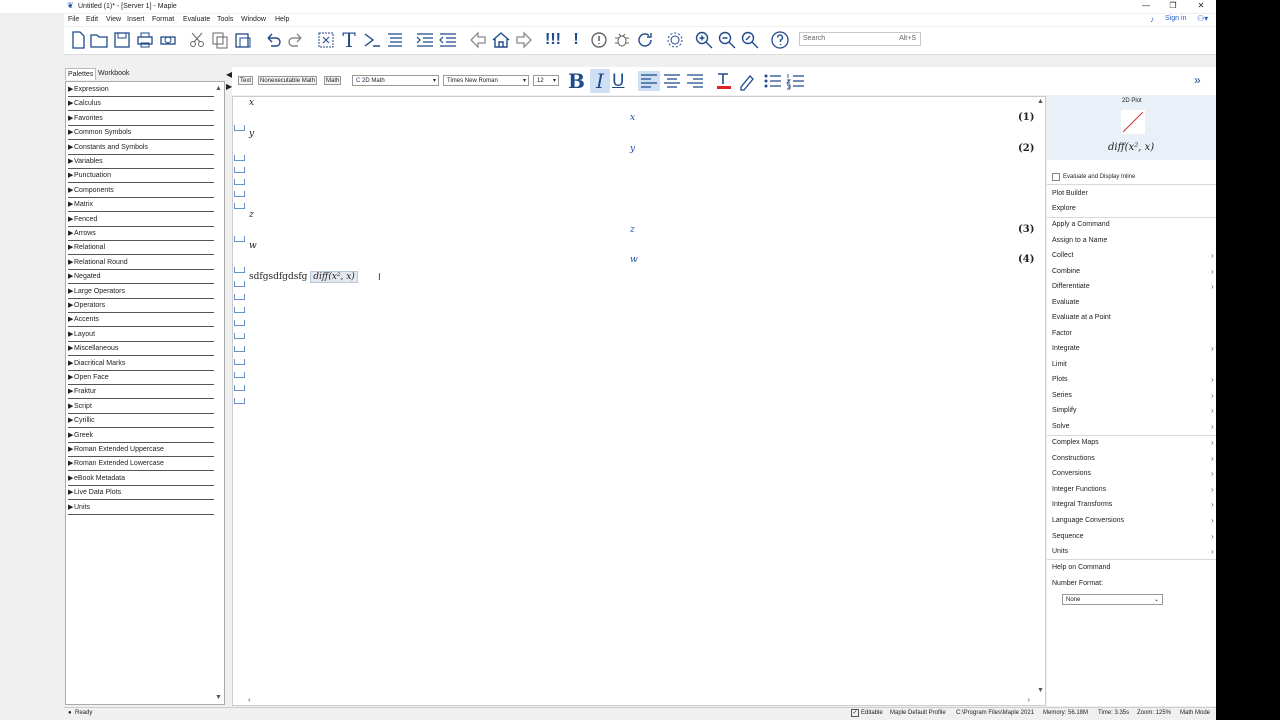  I want to click on palette-item: ▶Script, so click(141, 407).